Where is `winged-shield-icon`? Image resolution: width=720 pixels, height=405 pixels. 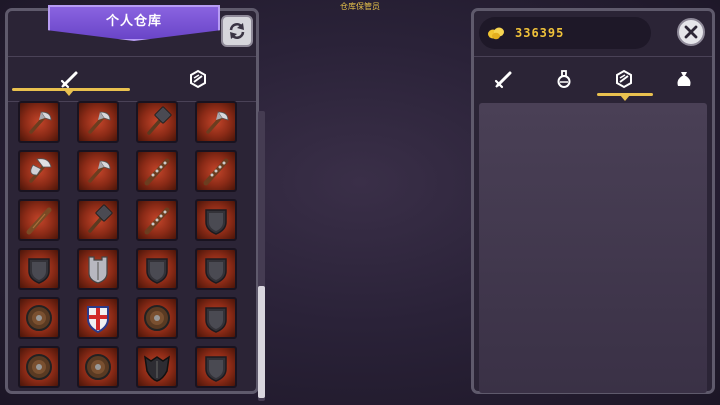
winged-shield-icon is located at coordinates (157, 368).